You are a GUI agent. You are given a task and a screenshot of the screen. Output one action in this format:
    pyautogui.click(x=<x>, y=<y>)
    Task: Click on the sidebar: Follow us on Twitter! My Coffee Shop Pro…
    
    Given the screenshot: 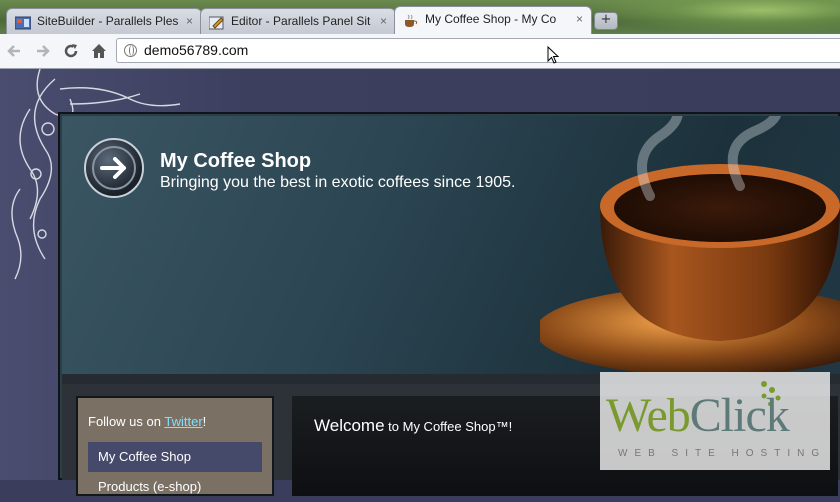 What is the action you would take?
    pyautogui.click(x=175, y=446)
    